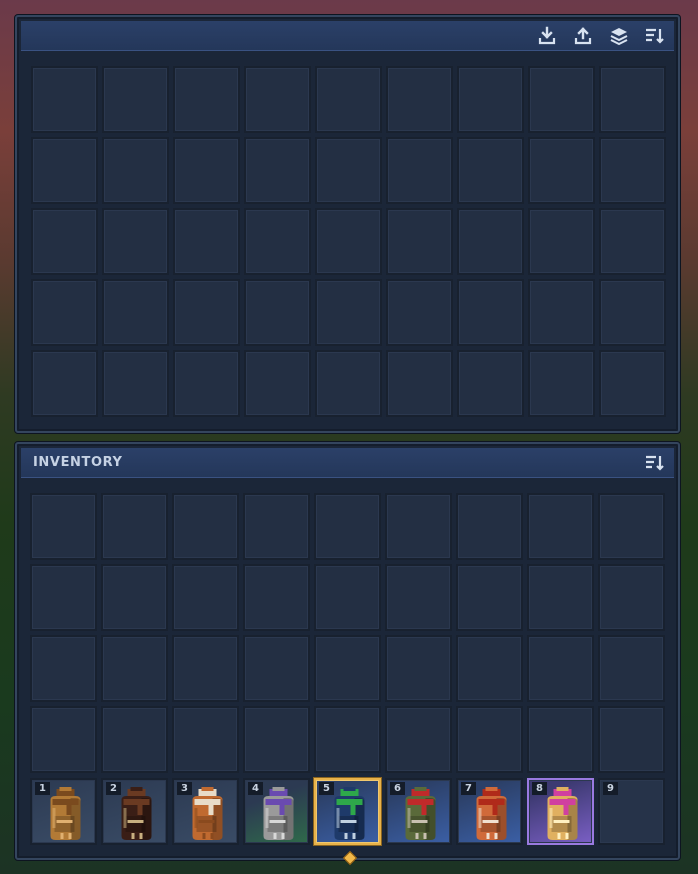 The width and height of the screenshot is (698, 874). Describe the element at coordinates (631, 811) in the screenshot. I see `hotbar-slot-9: 9` at that location.